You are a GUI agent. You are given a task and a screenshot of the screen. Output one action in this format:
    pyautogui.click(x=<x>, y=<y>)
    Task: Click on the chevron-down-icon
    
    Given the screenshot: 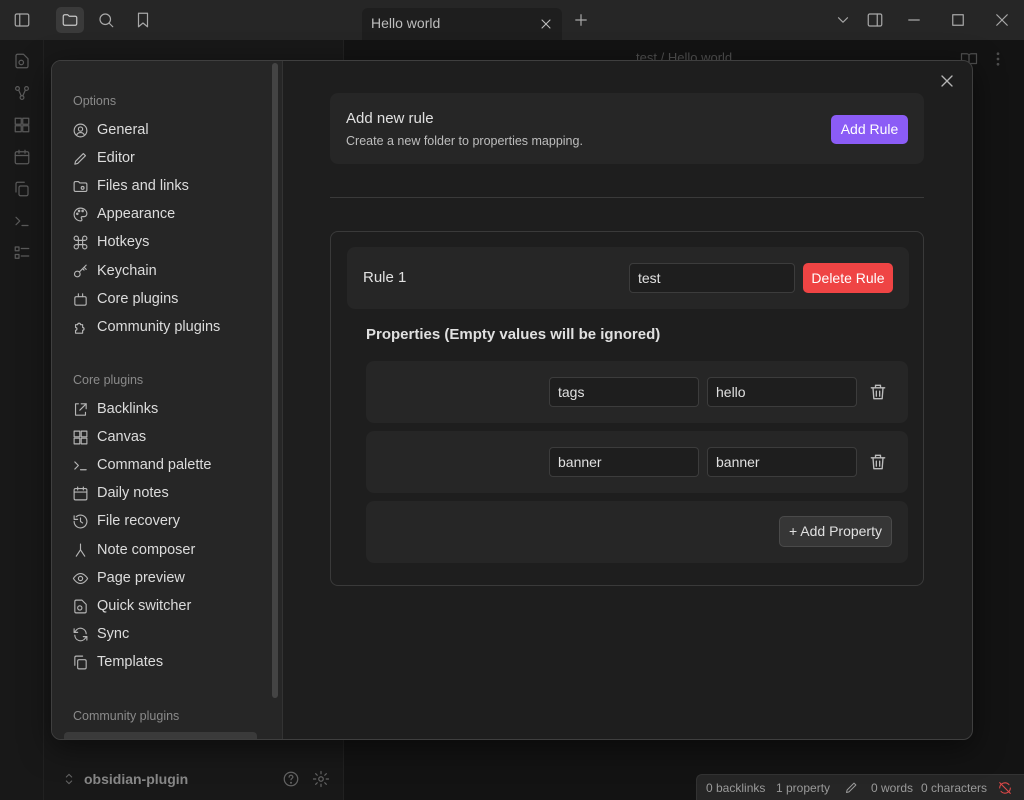 What is the action you would take?
    pyautogui.click(x=843, y=20)
    